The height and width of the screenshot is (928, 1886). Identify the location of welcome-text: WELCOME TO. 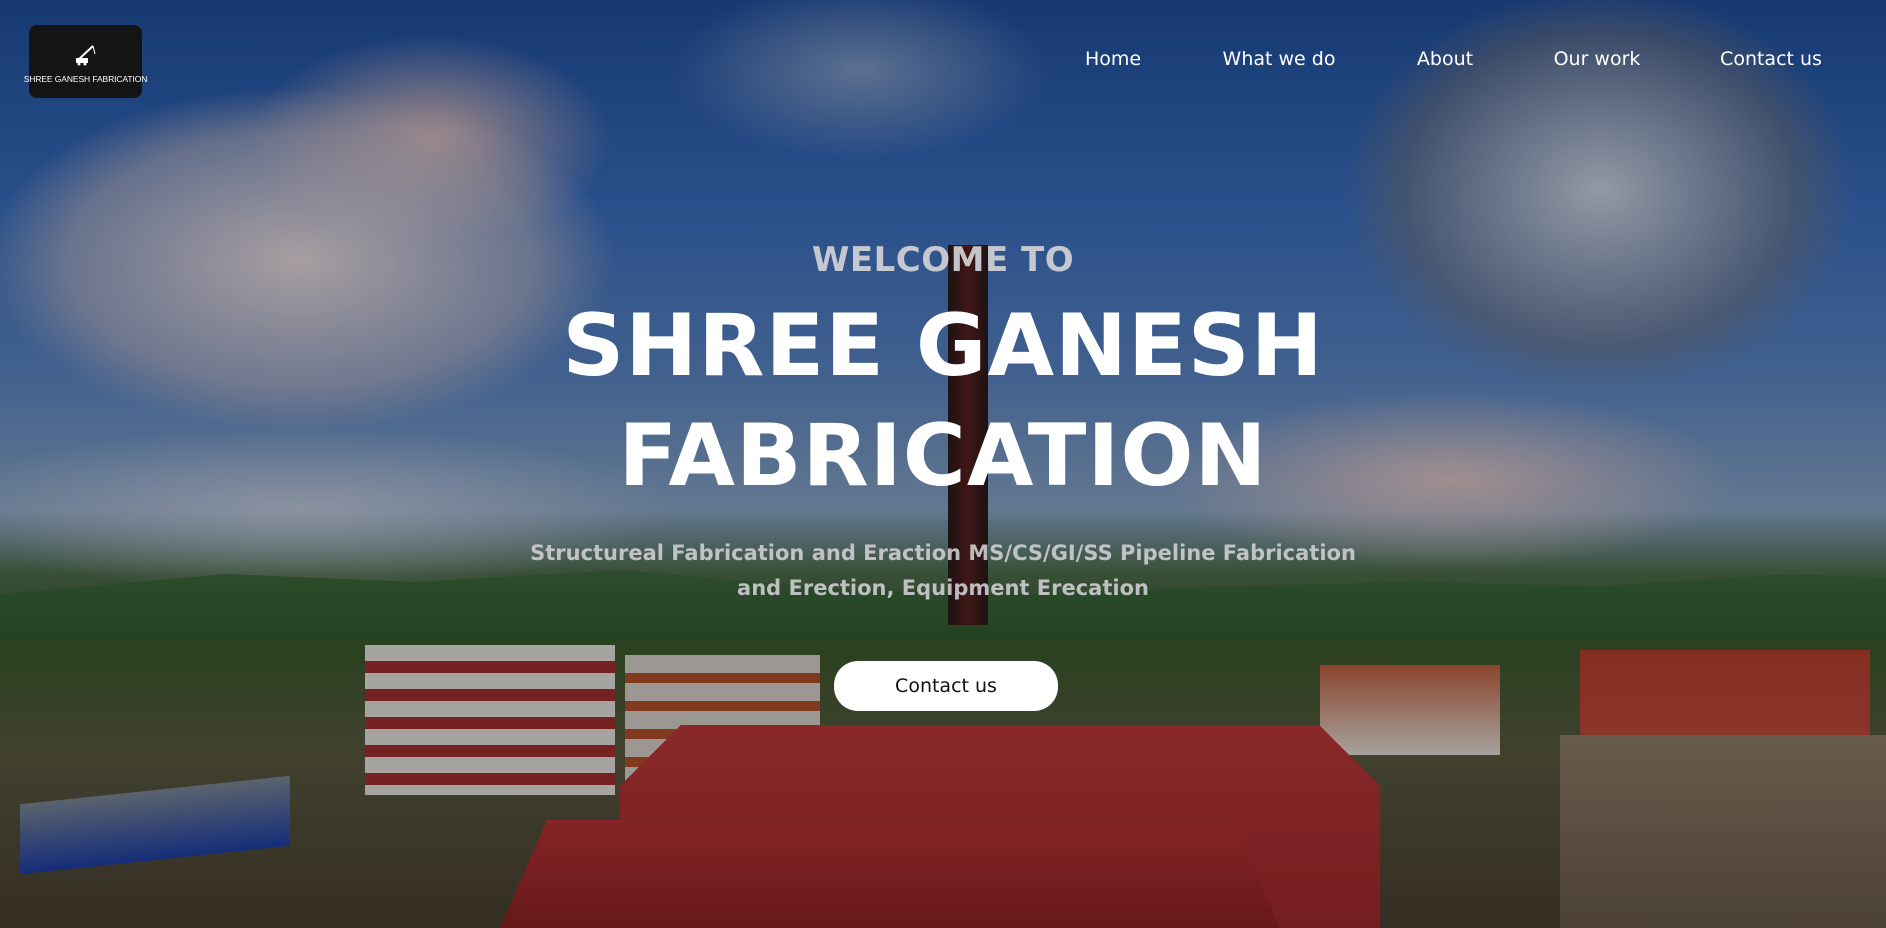
(943, 260).